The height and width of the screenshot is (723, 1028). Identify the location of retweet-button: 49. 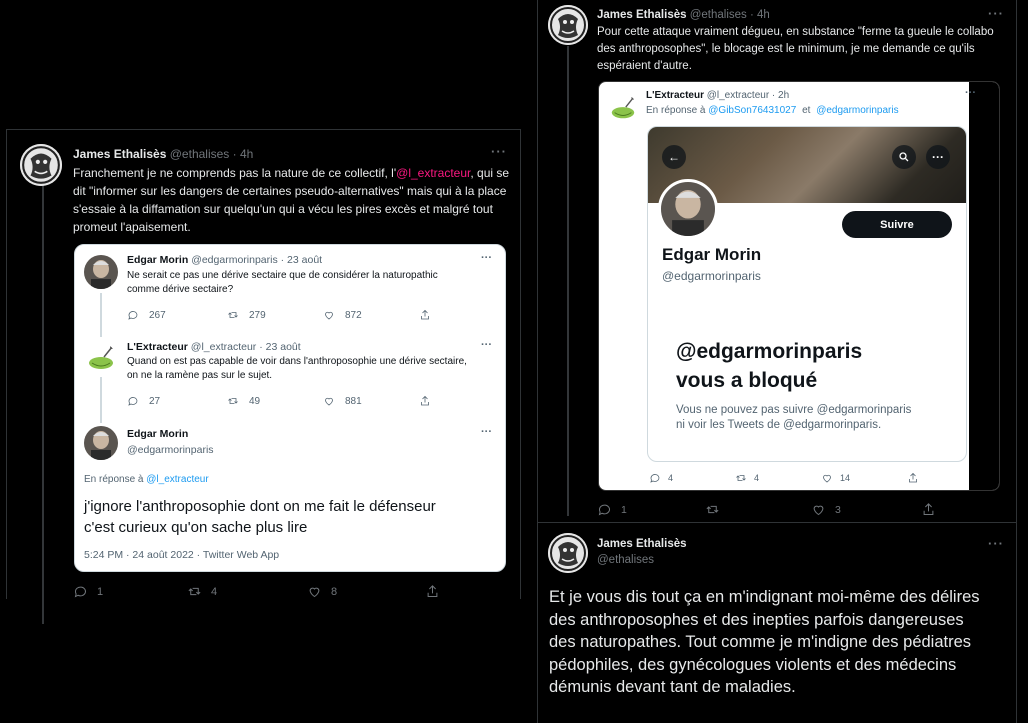
(275, 401).